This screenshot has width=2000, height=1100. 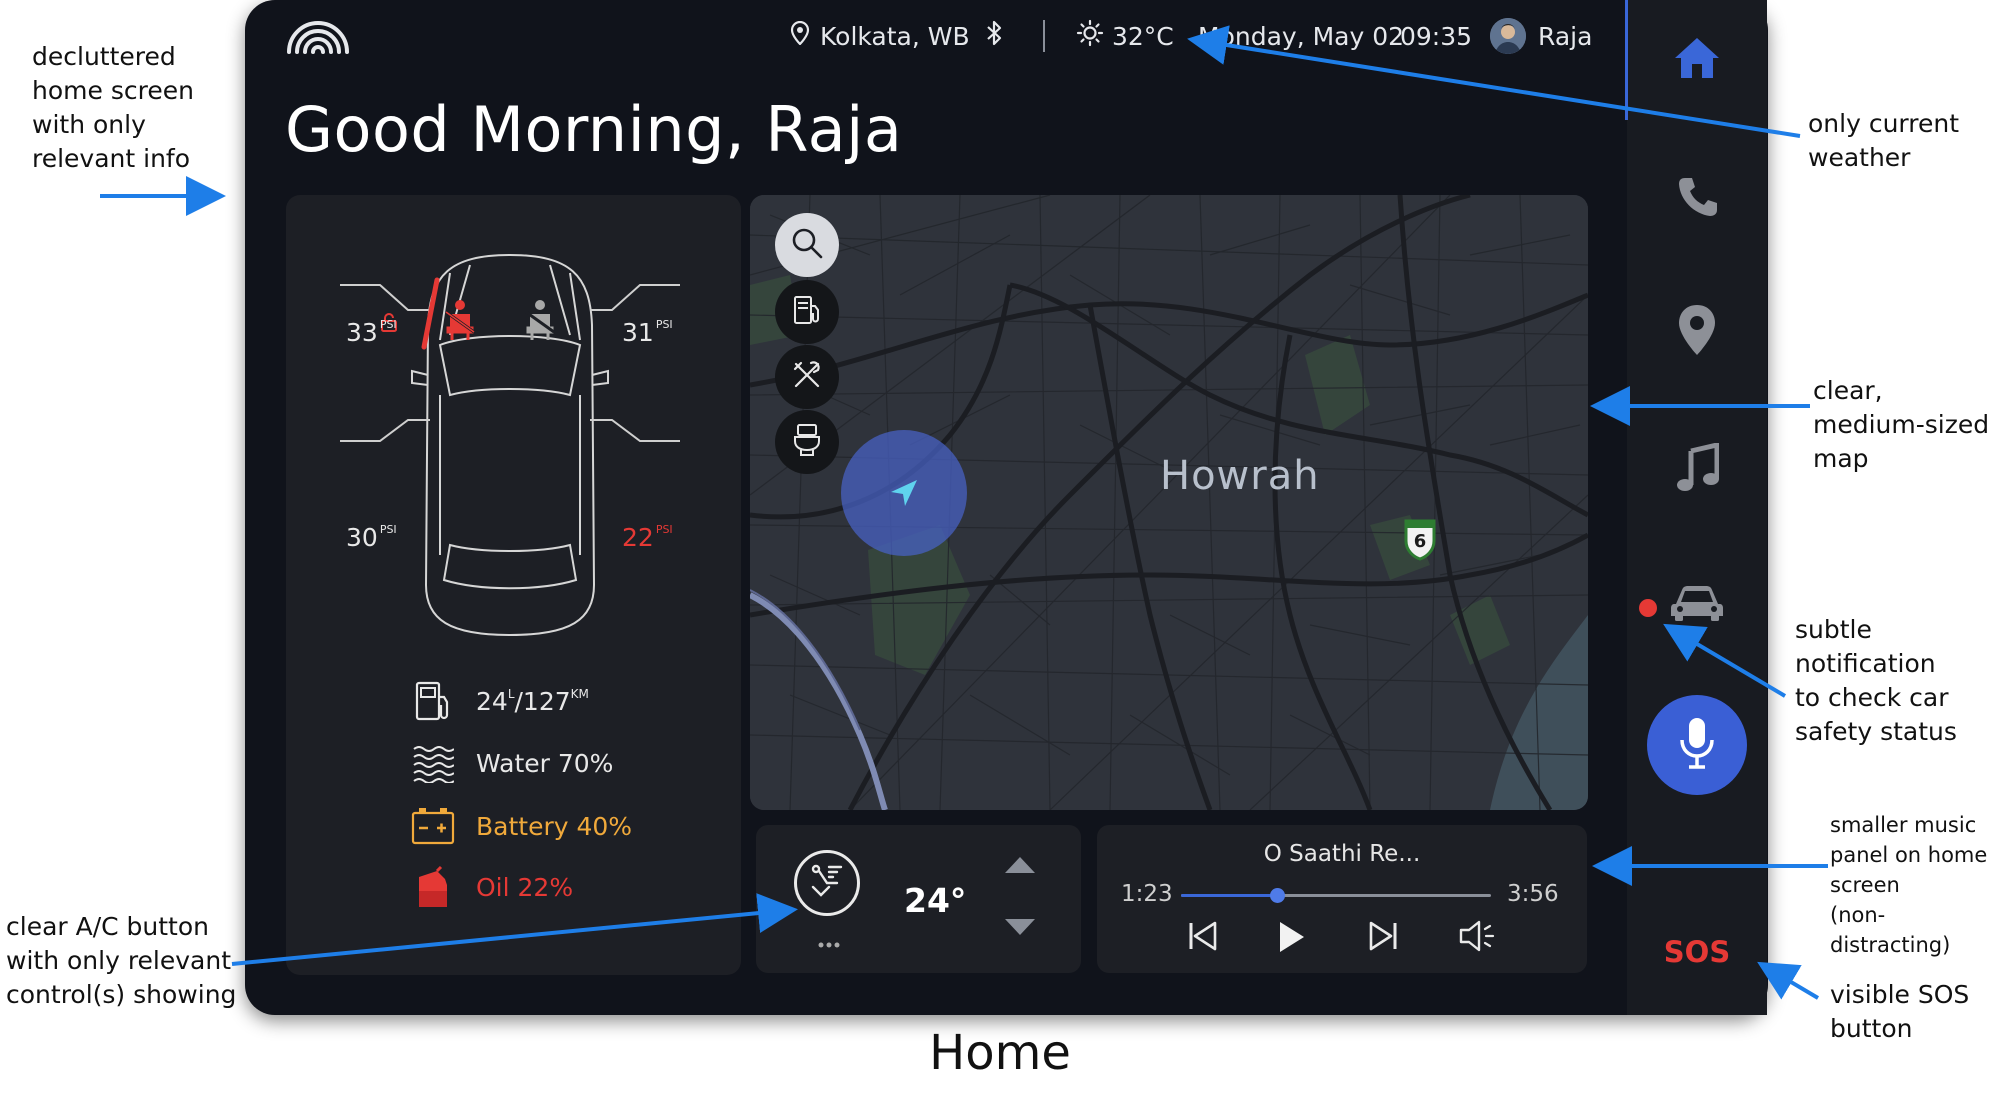 What do you see at coordinates (1884, 140) in the screenshot?
I see `annotation-weather: only current weather` at bounding box center [1884, 140].